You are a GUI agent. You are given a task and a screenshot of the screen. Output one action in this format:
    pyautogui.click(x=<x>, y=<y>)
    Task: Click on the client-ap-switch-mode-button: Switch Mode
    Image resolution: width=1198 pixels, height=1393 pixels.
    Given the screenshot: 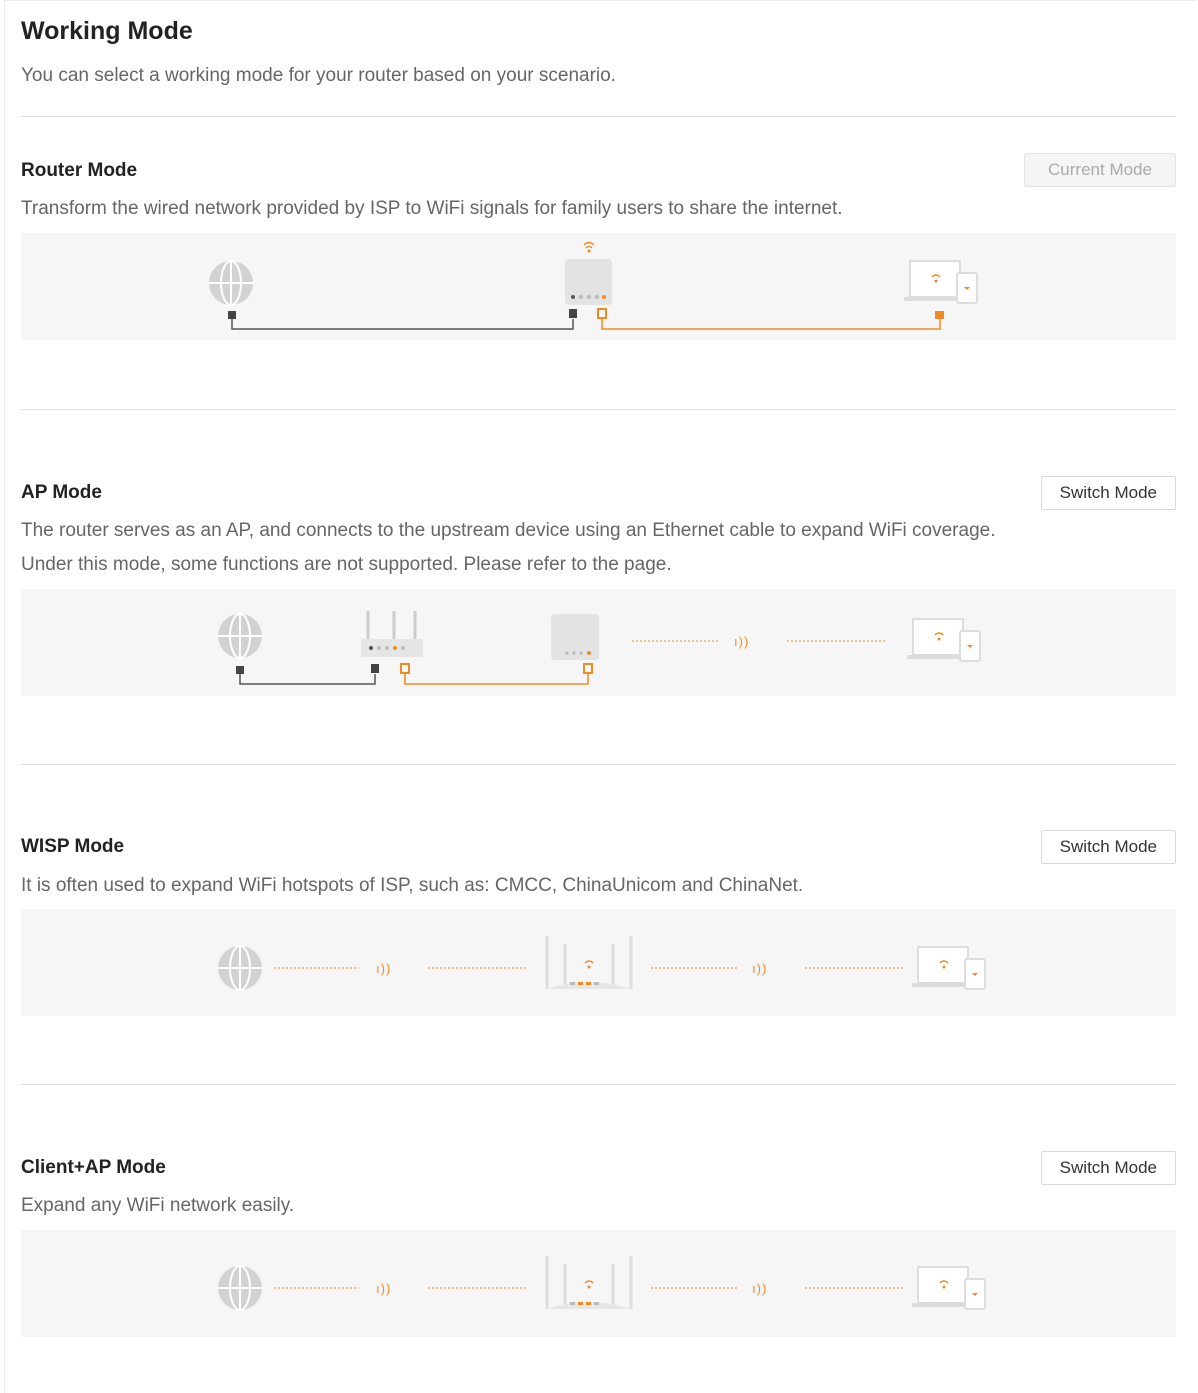 What is the action you would take?
    pyautogui.click(x=1108, y=1168)
    